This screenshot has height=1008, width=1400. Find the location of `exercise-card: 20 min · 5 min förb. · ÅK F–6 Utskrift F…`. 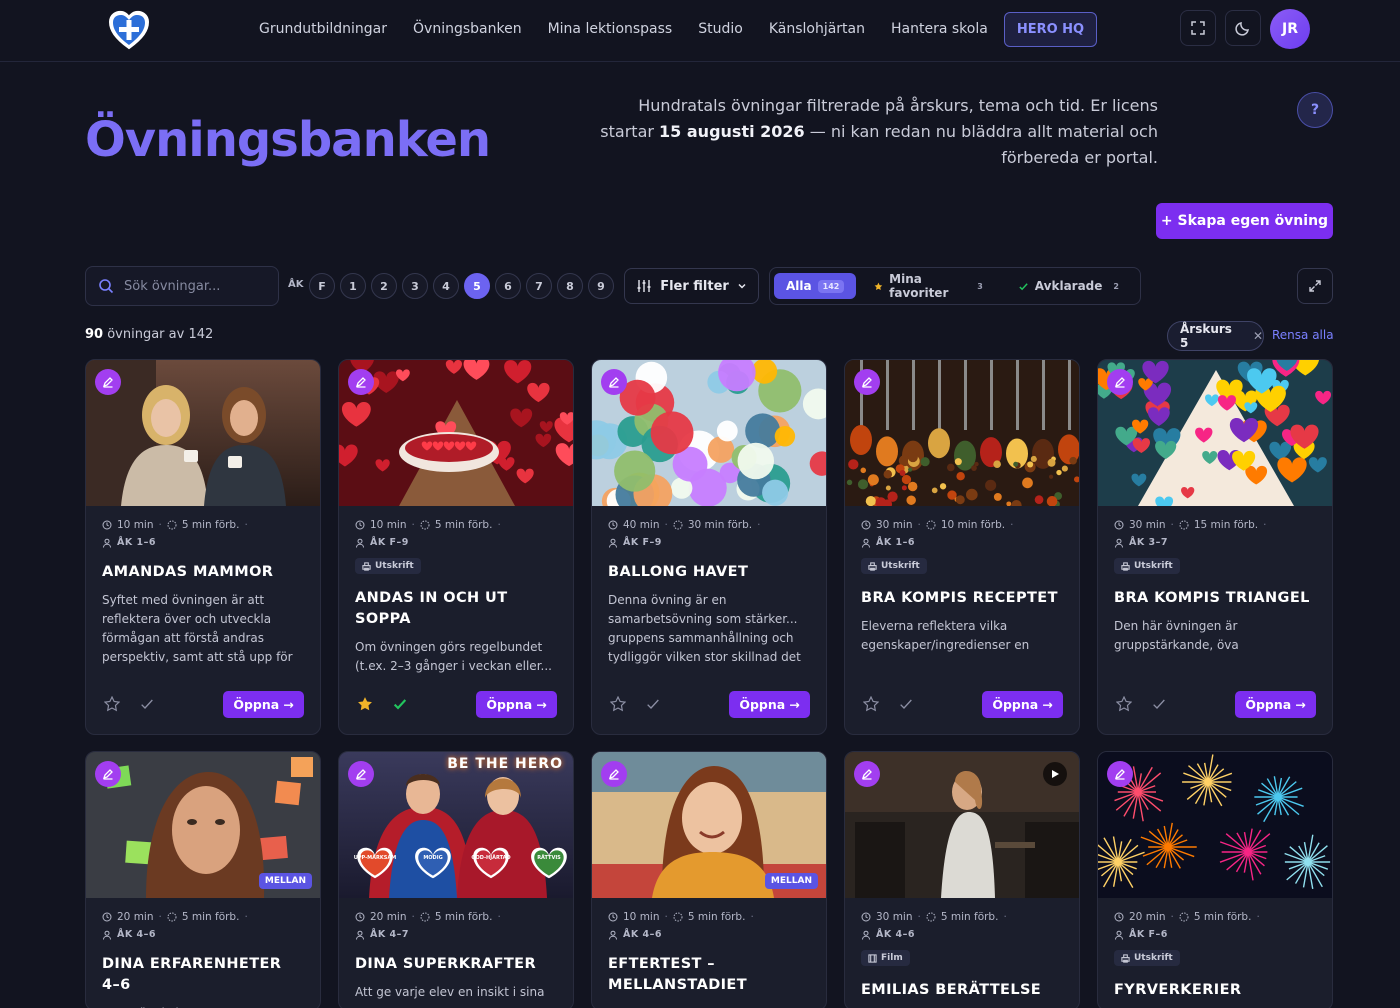

exercise-card: 20 min · 5 min förb. · ÅK F–6 Utskrift F… is located at coordinates (1215, 879).